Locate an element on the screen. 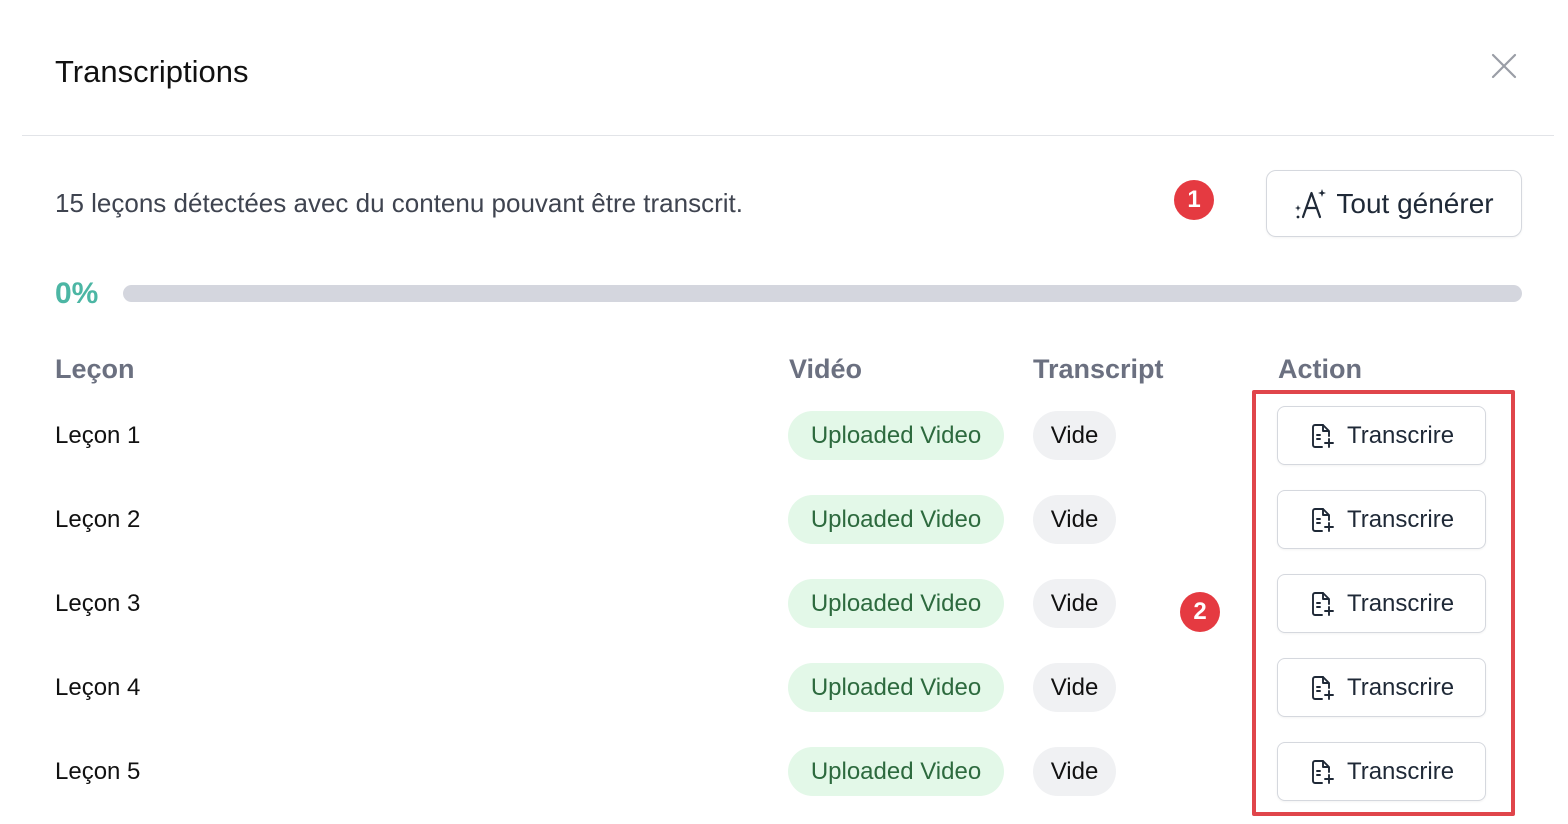 This screenshot has height=824, width=1568. table-row: Leçon 4 Uploaded Video Vide Transcrire is located at coordinates (784, 689).